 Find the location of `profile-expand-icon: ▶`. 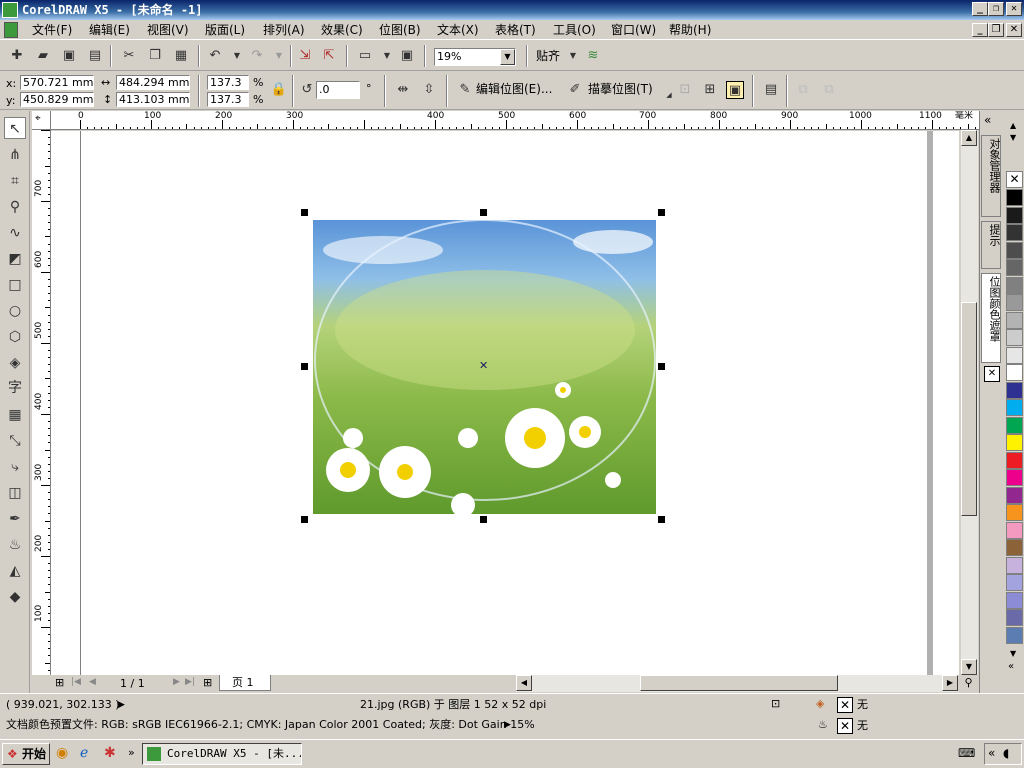

profile-expand-icon: ▶ is located at coordinates (507, 725).